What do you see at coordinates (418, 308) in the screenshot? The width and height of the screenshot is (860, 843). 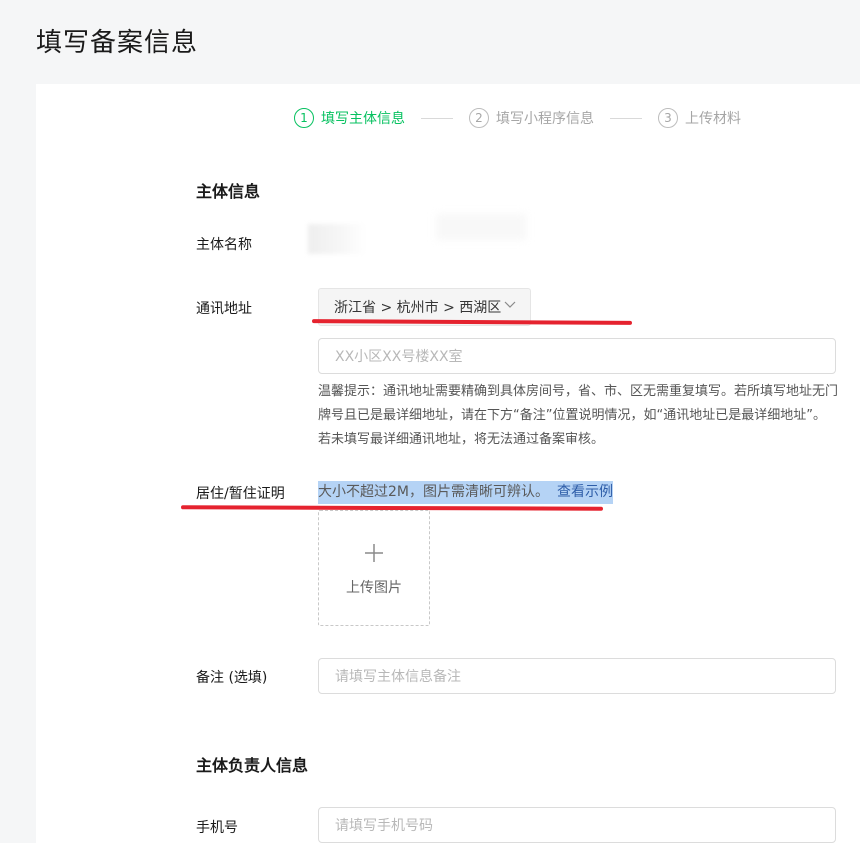 I see `region-select-value: 浙江省 > 杭州市 > 西湖区` at bounding box center [418, 308].